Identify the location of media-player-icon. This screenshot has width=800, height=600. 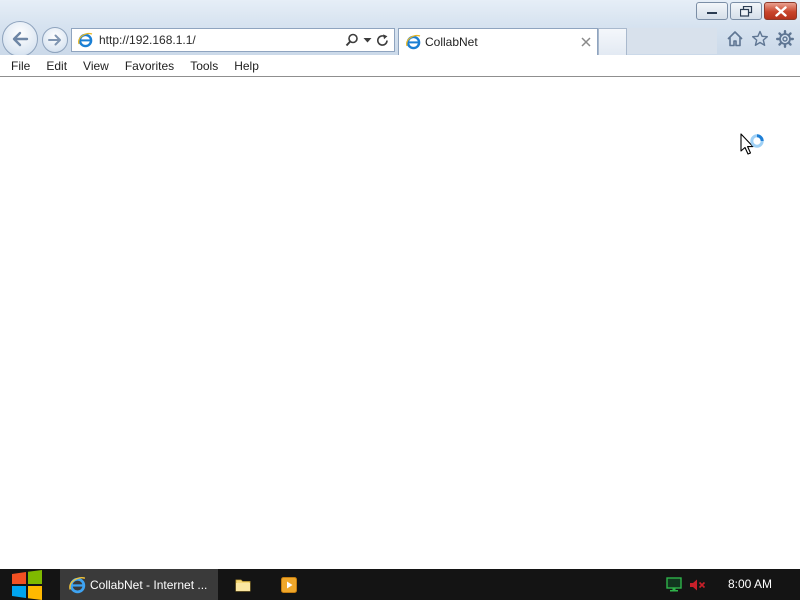
(289, 584).